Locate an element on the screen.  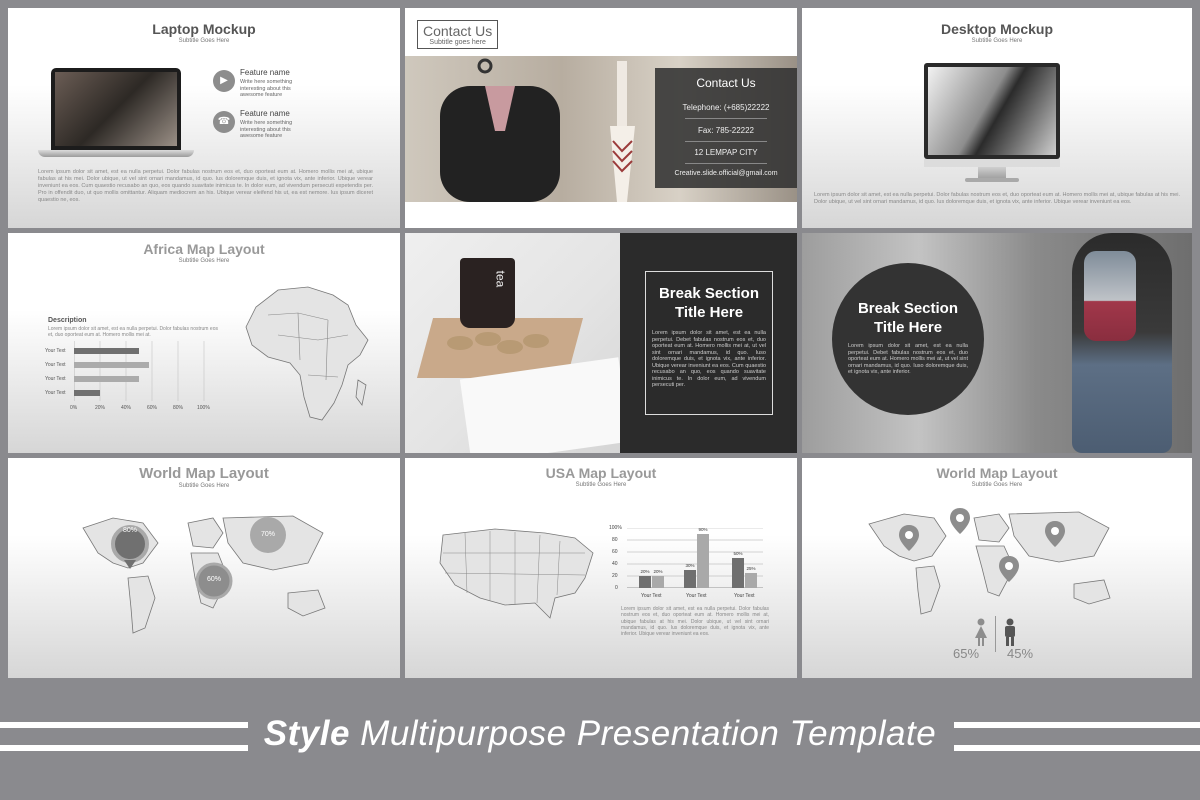
y-tick-label: 60 is located at coordinates (615, 552).